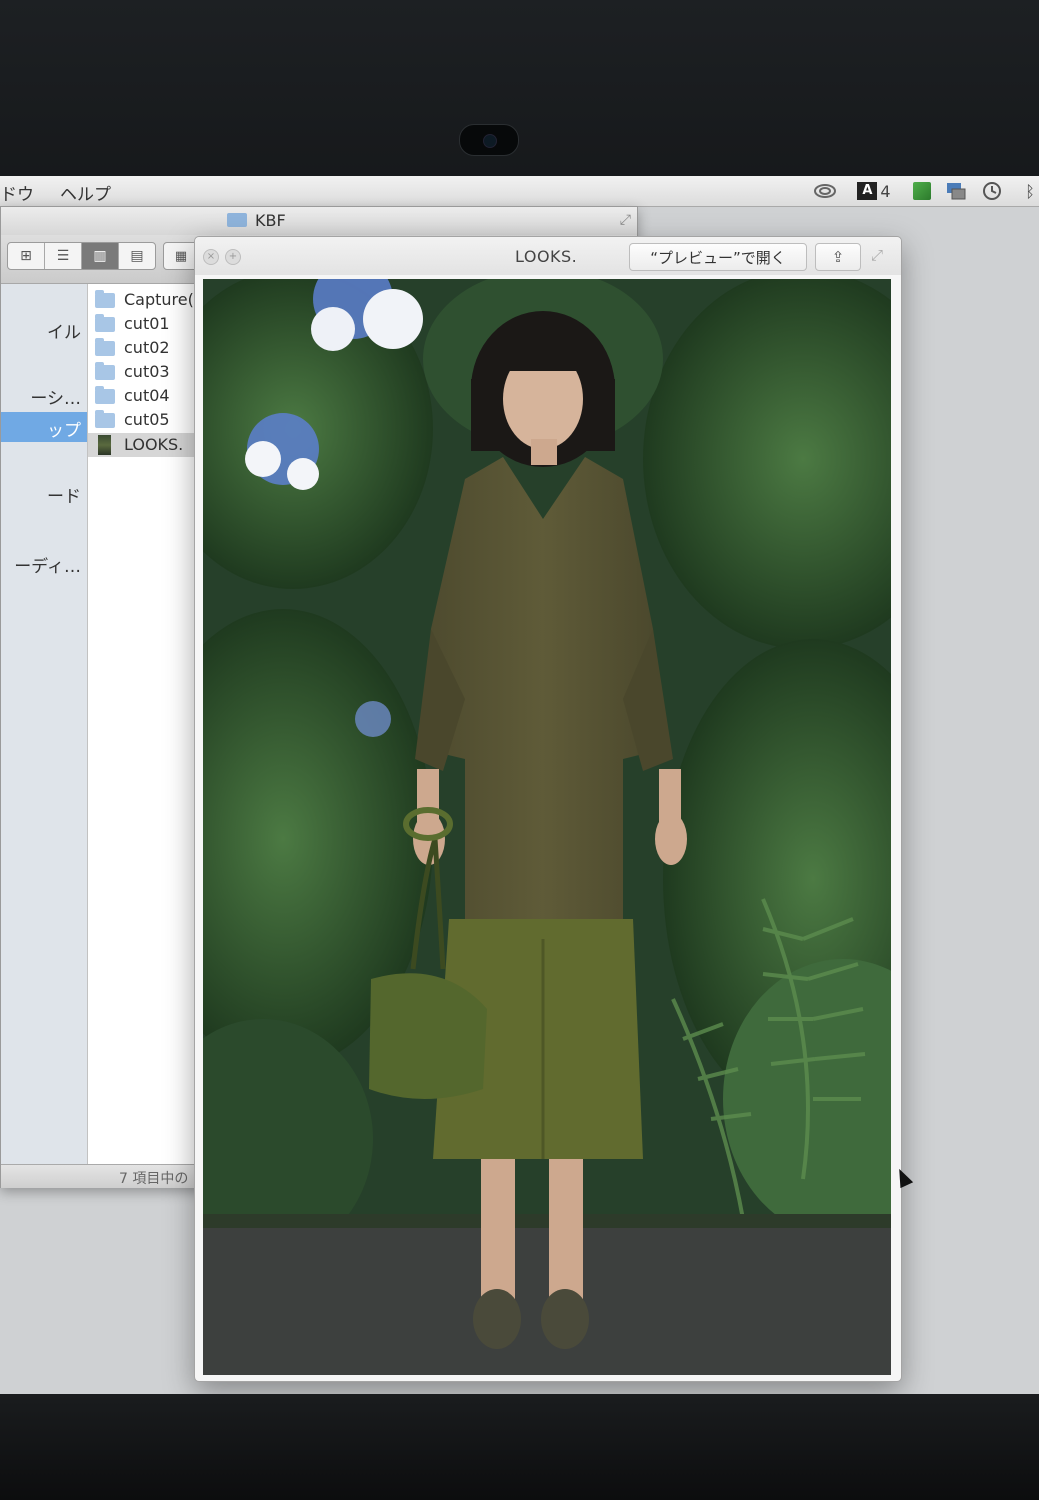 The image size is (1039, 1500). Describe the element at coordinates (874, 191) in the screenshot. I see `adobe-icon: A 4` at that location.